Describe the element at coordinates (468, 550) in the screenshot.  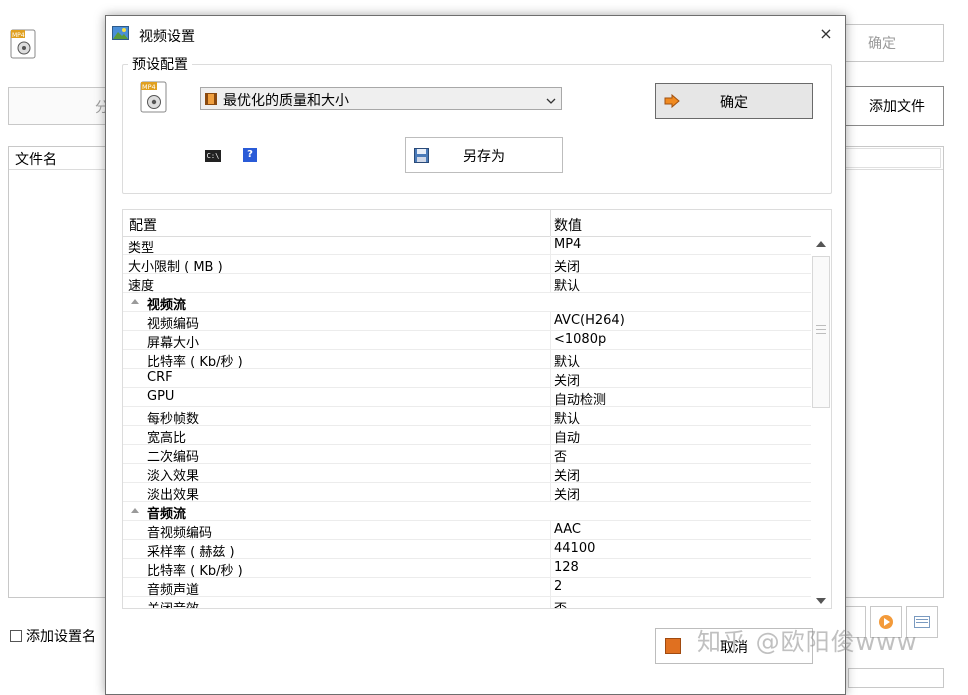
I see `property-row: 采样率 ( 赫兹 ) 44100` at that location.